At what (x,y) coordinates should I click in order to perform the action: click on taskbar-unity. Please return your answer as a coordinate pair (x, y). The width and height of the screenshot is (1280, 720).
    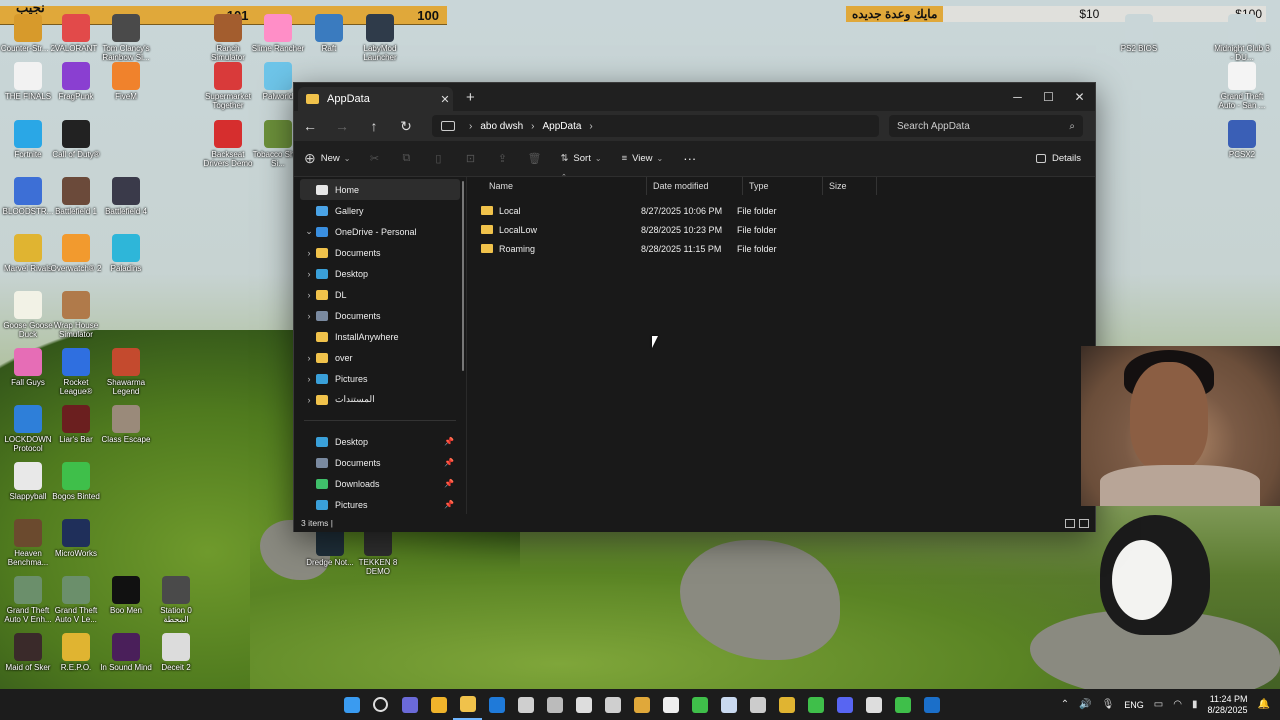
    Looking at the image, I should click on (554, 704).